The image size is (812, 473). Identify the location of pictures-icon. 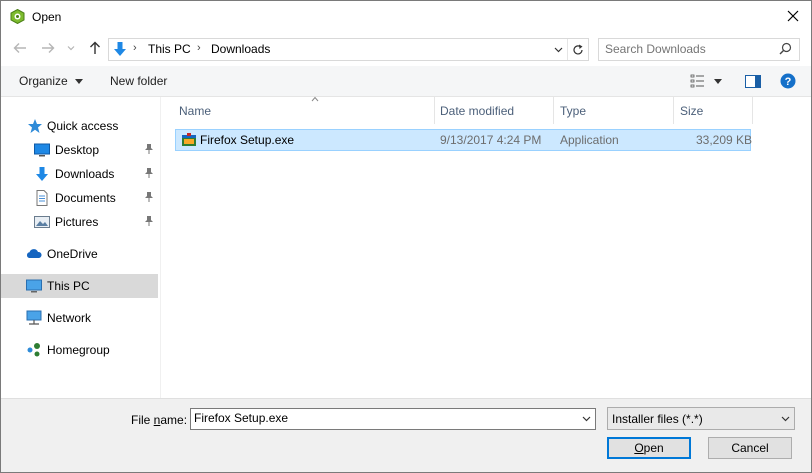
(42, 222).